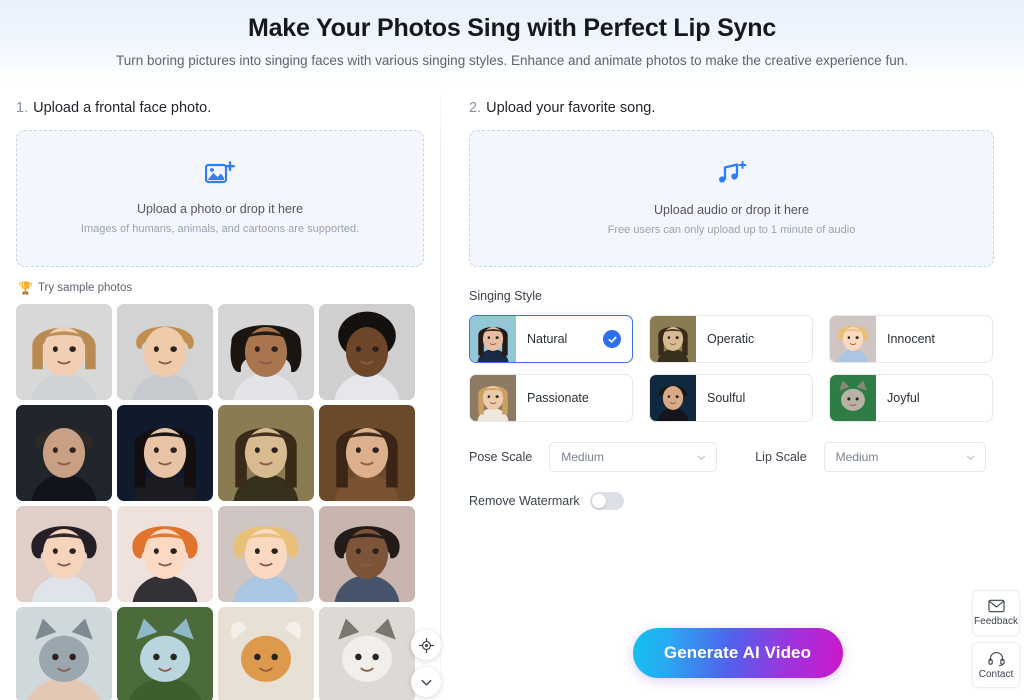 The image size is (1024, 700). I want to click on step-1-heading: 1. Upload a frontal face photo., so click(220, 108).